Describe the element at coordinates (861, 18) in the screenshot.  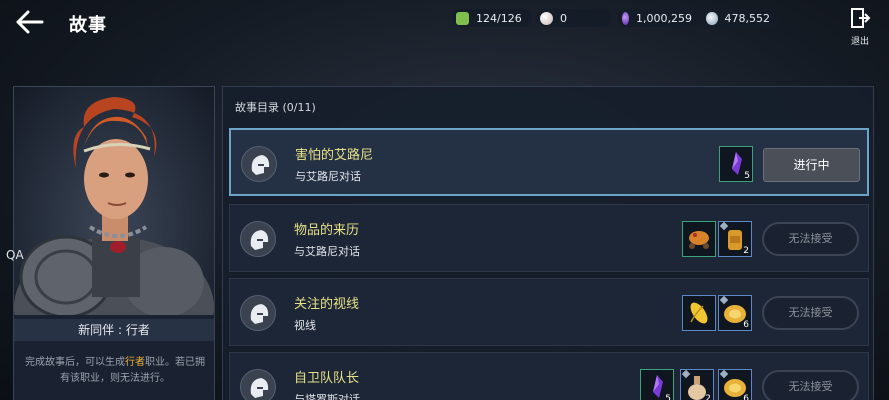
I see `exit-door-icon` at that location.